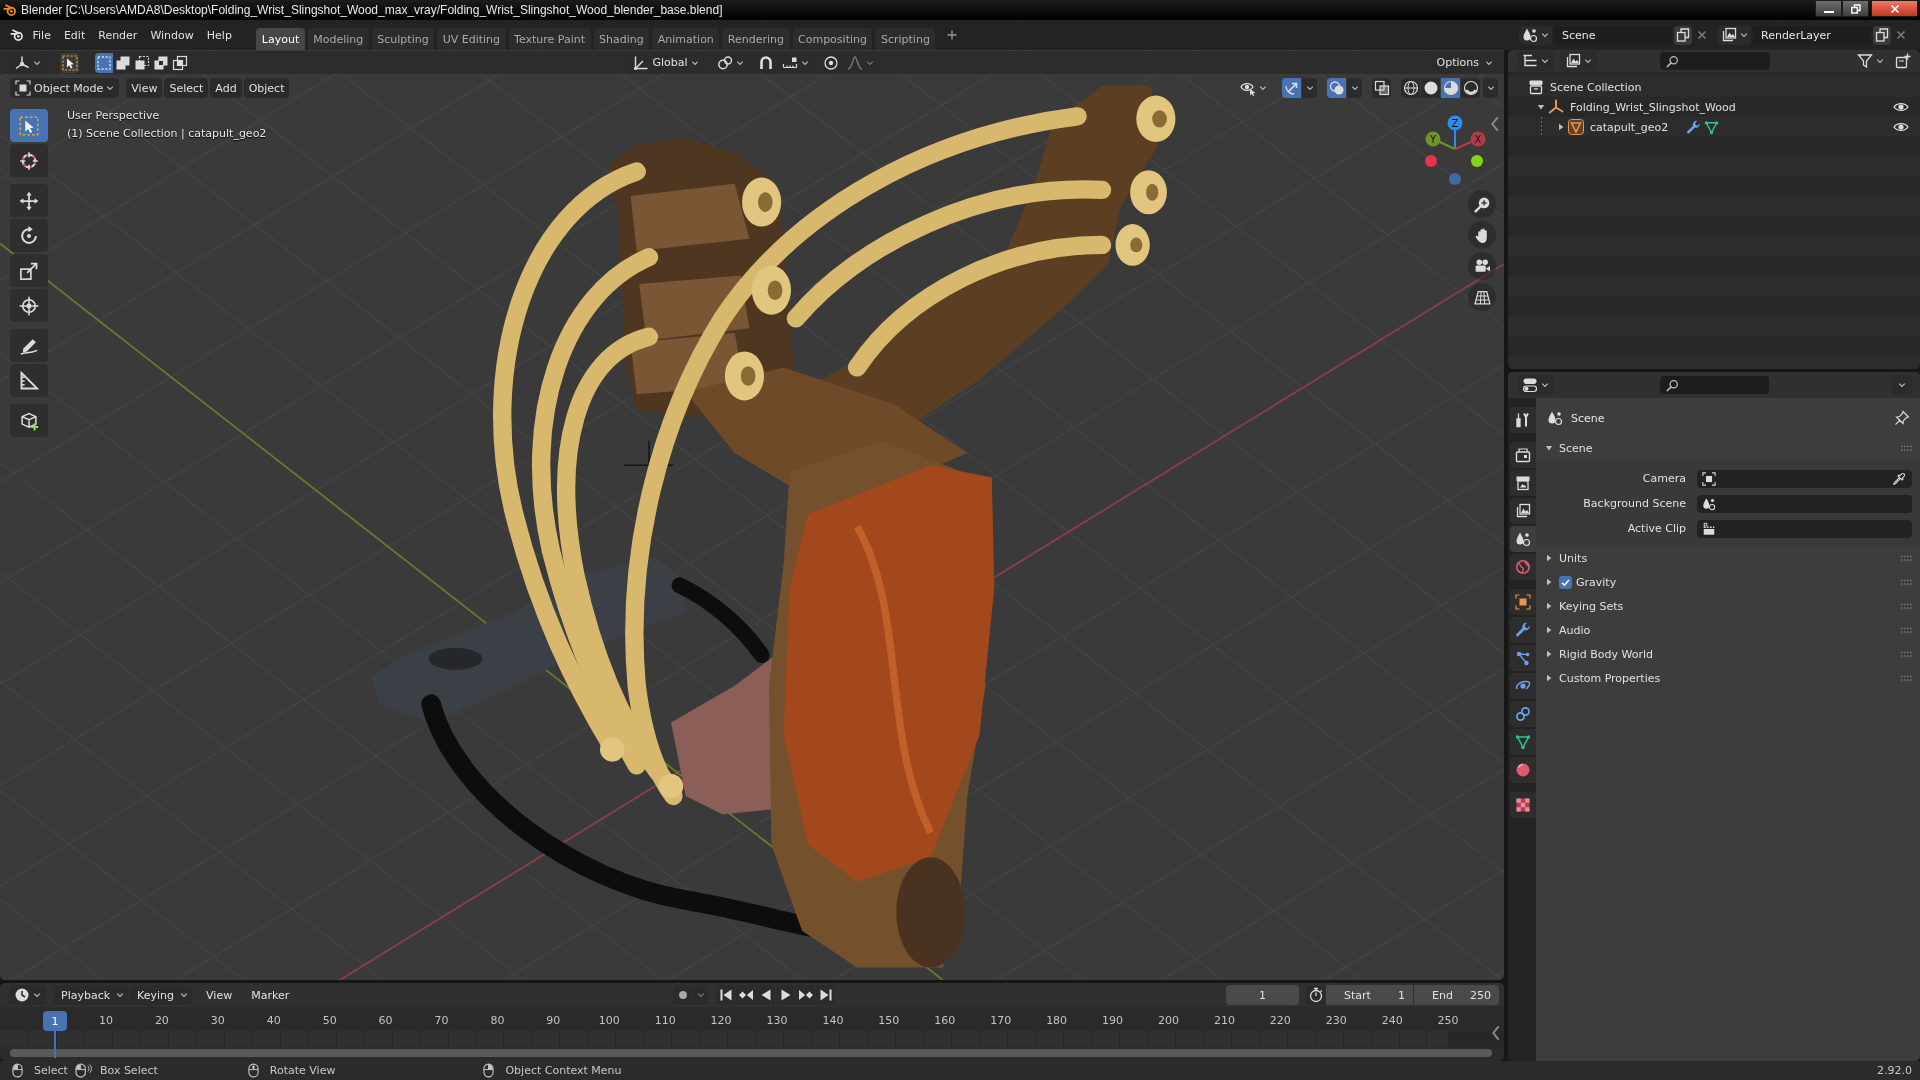 The image size is (1920, 1080). I want to click on minimize-button, so click(1828, 8).